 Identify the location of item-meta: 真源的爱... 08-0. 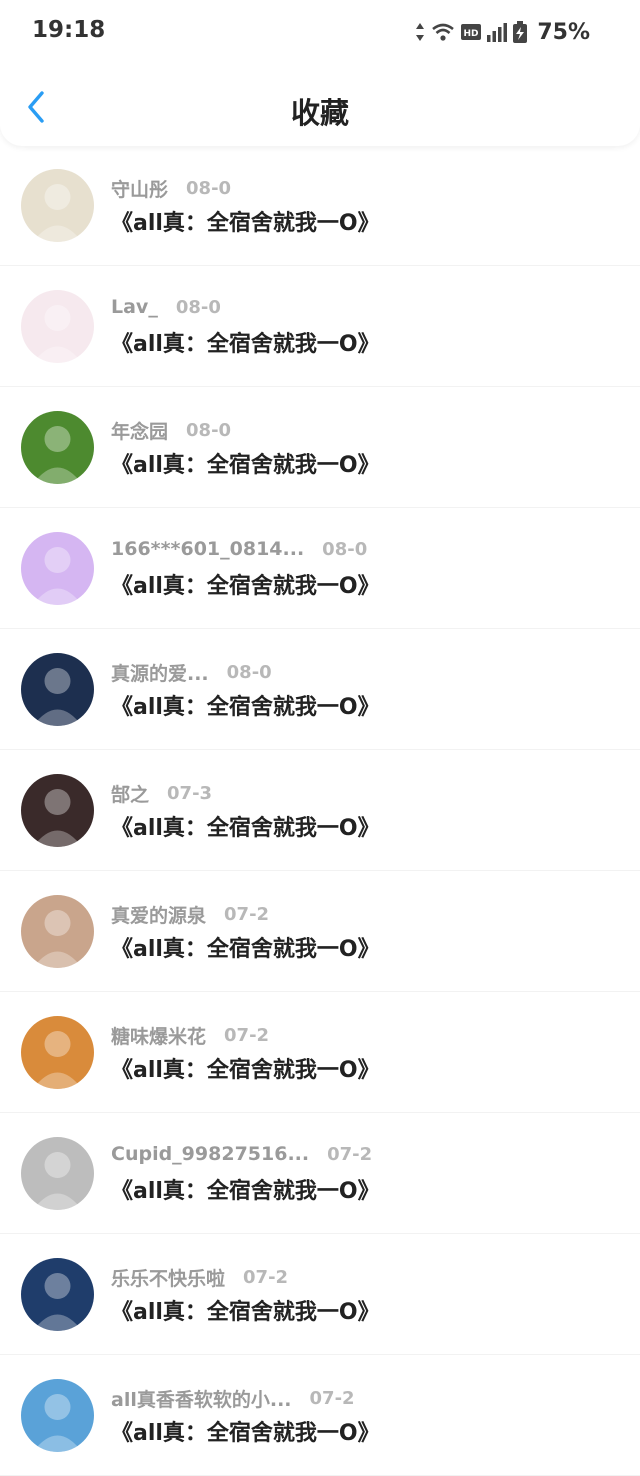
(191, 672).